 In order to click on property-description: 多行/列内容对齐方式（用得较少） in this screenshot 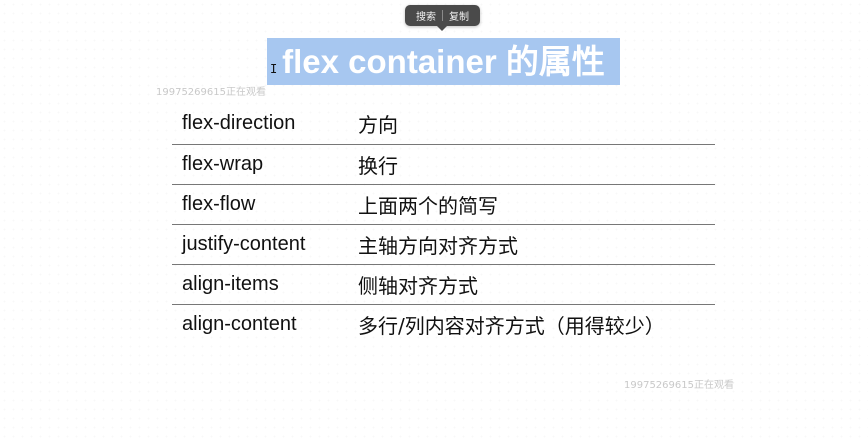, I will do `click(511, 325)`.